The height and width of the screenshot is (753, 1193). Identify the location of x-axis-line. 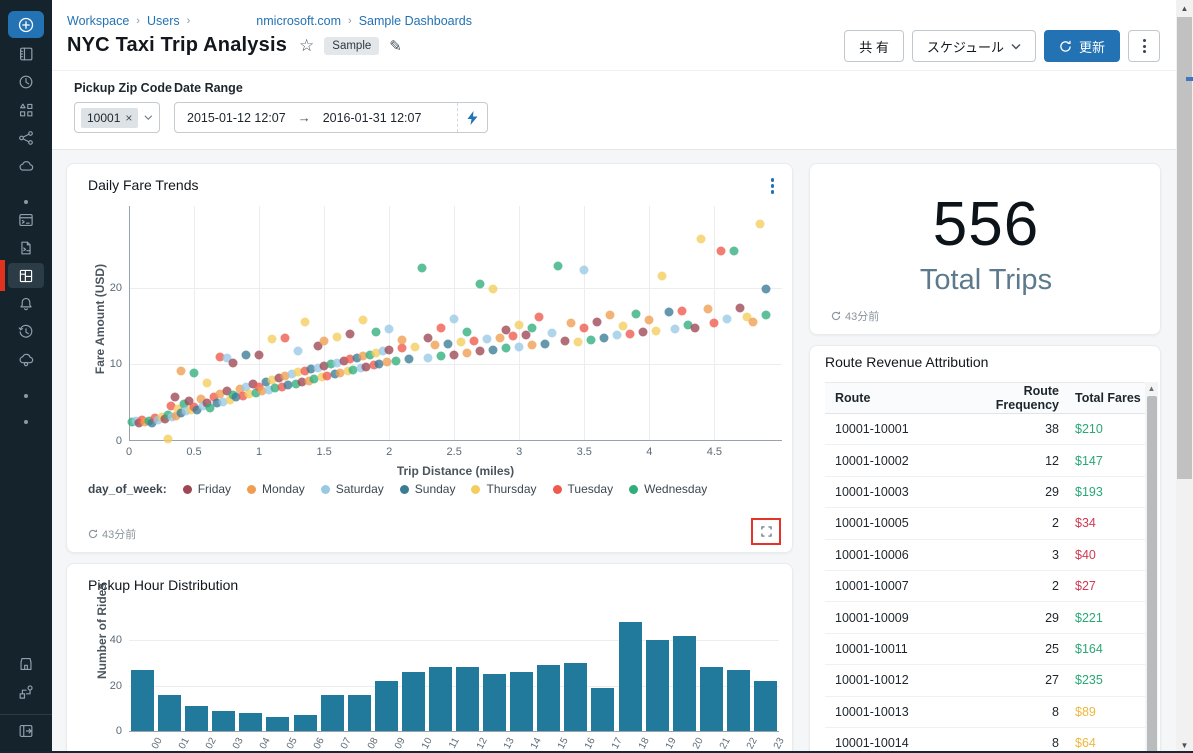
(455, 440).